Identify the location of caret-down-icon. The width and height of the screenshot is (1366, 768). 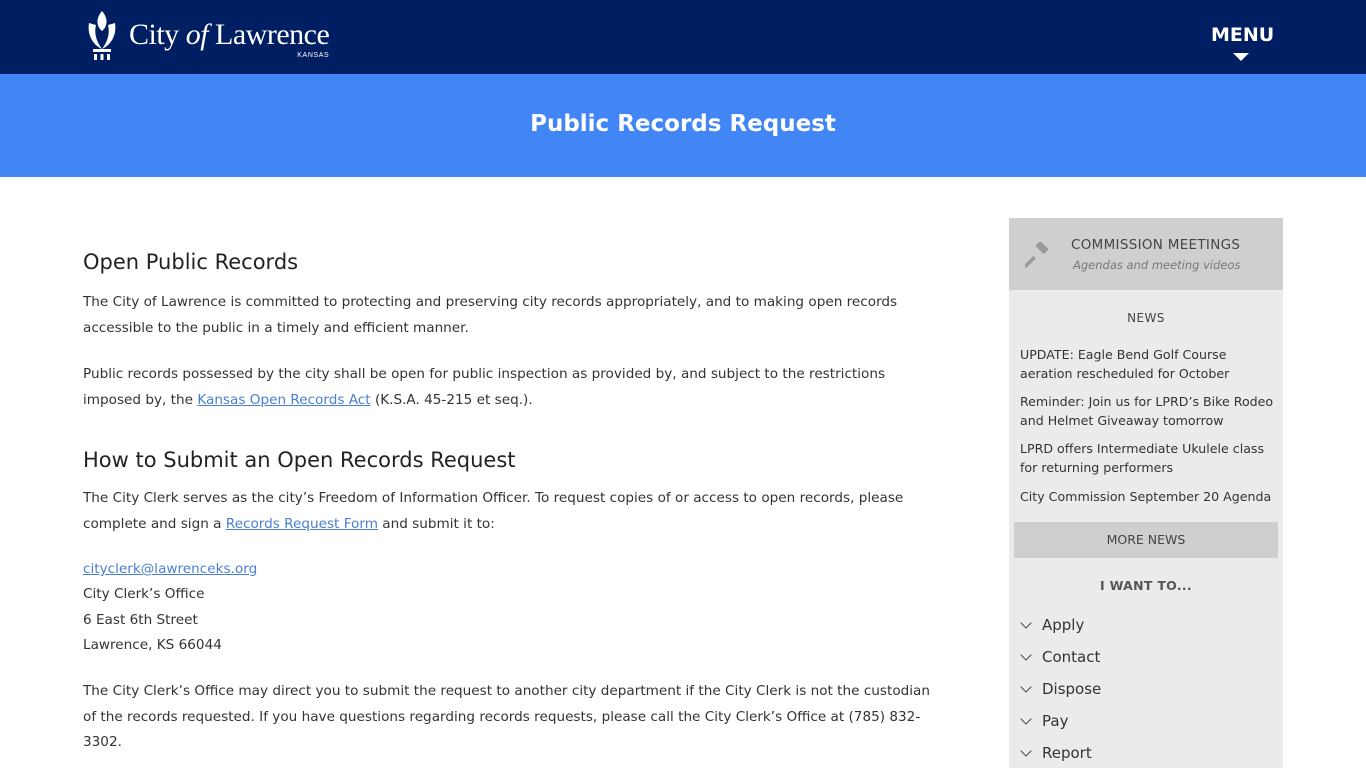
(1241, 57).